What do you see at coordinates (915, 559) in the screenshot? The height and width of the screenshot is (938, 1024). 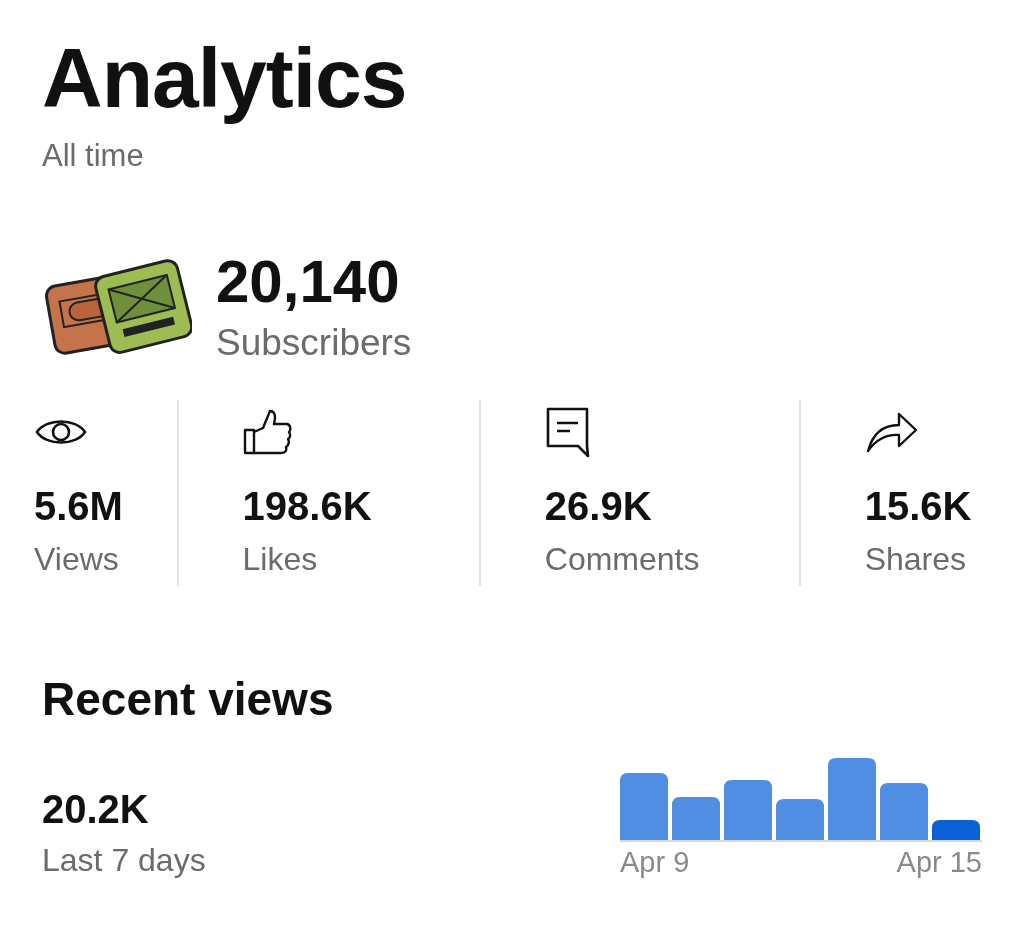 I see `stat-label: Shares` at bounding box center [915, 559].